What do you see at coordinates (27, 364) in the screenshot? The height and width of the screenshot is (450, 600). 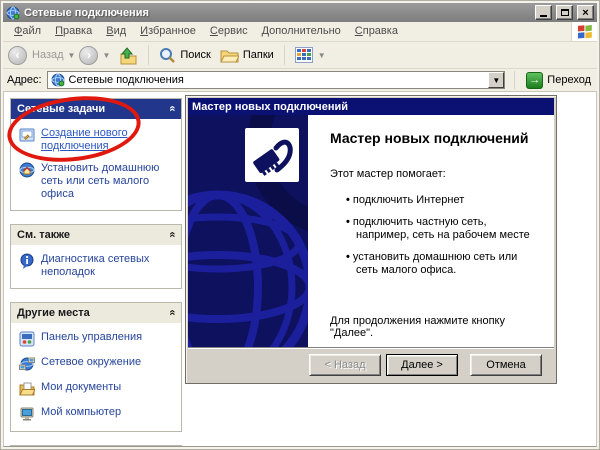 I see `network-places-icon` at bounding box center [27, 364].